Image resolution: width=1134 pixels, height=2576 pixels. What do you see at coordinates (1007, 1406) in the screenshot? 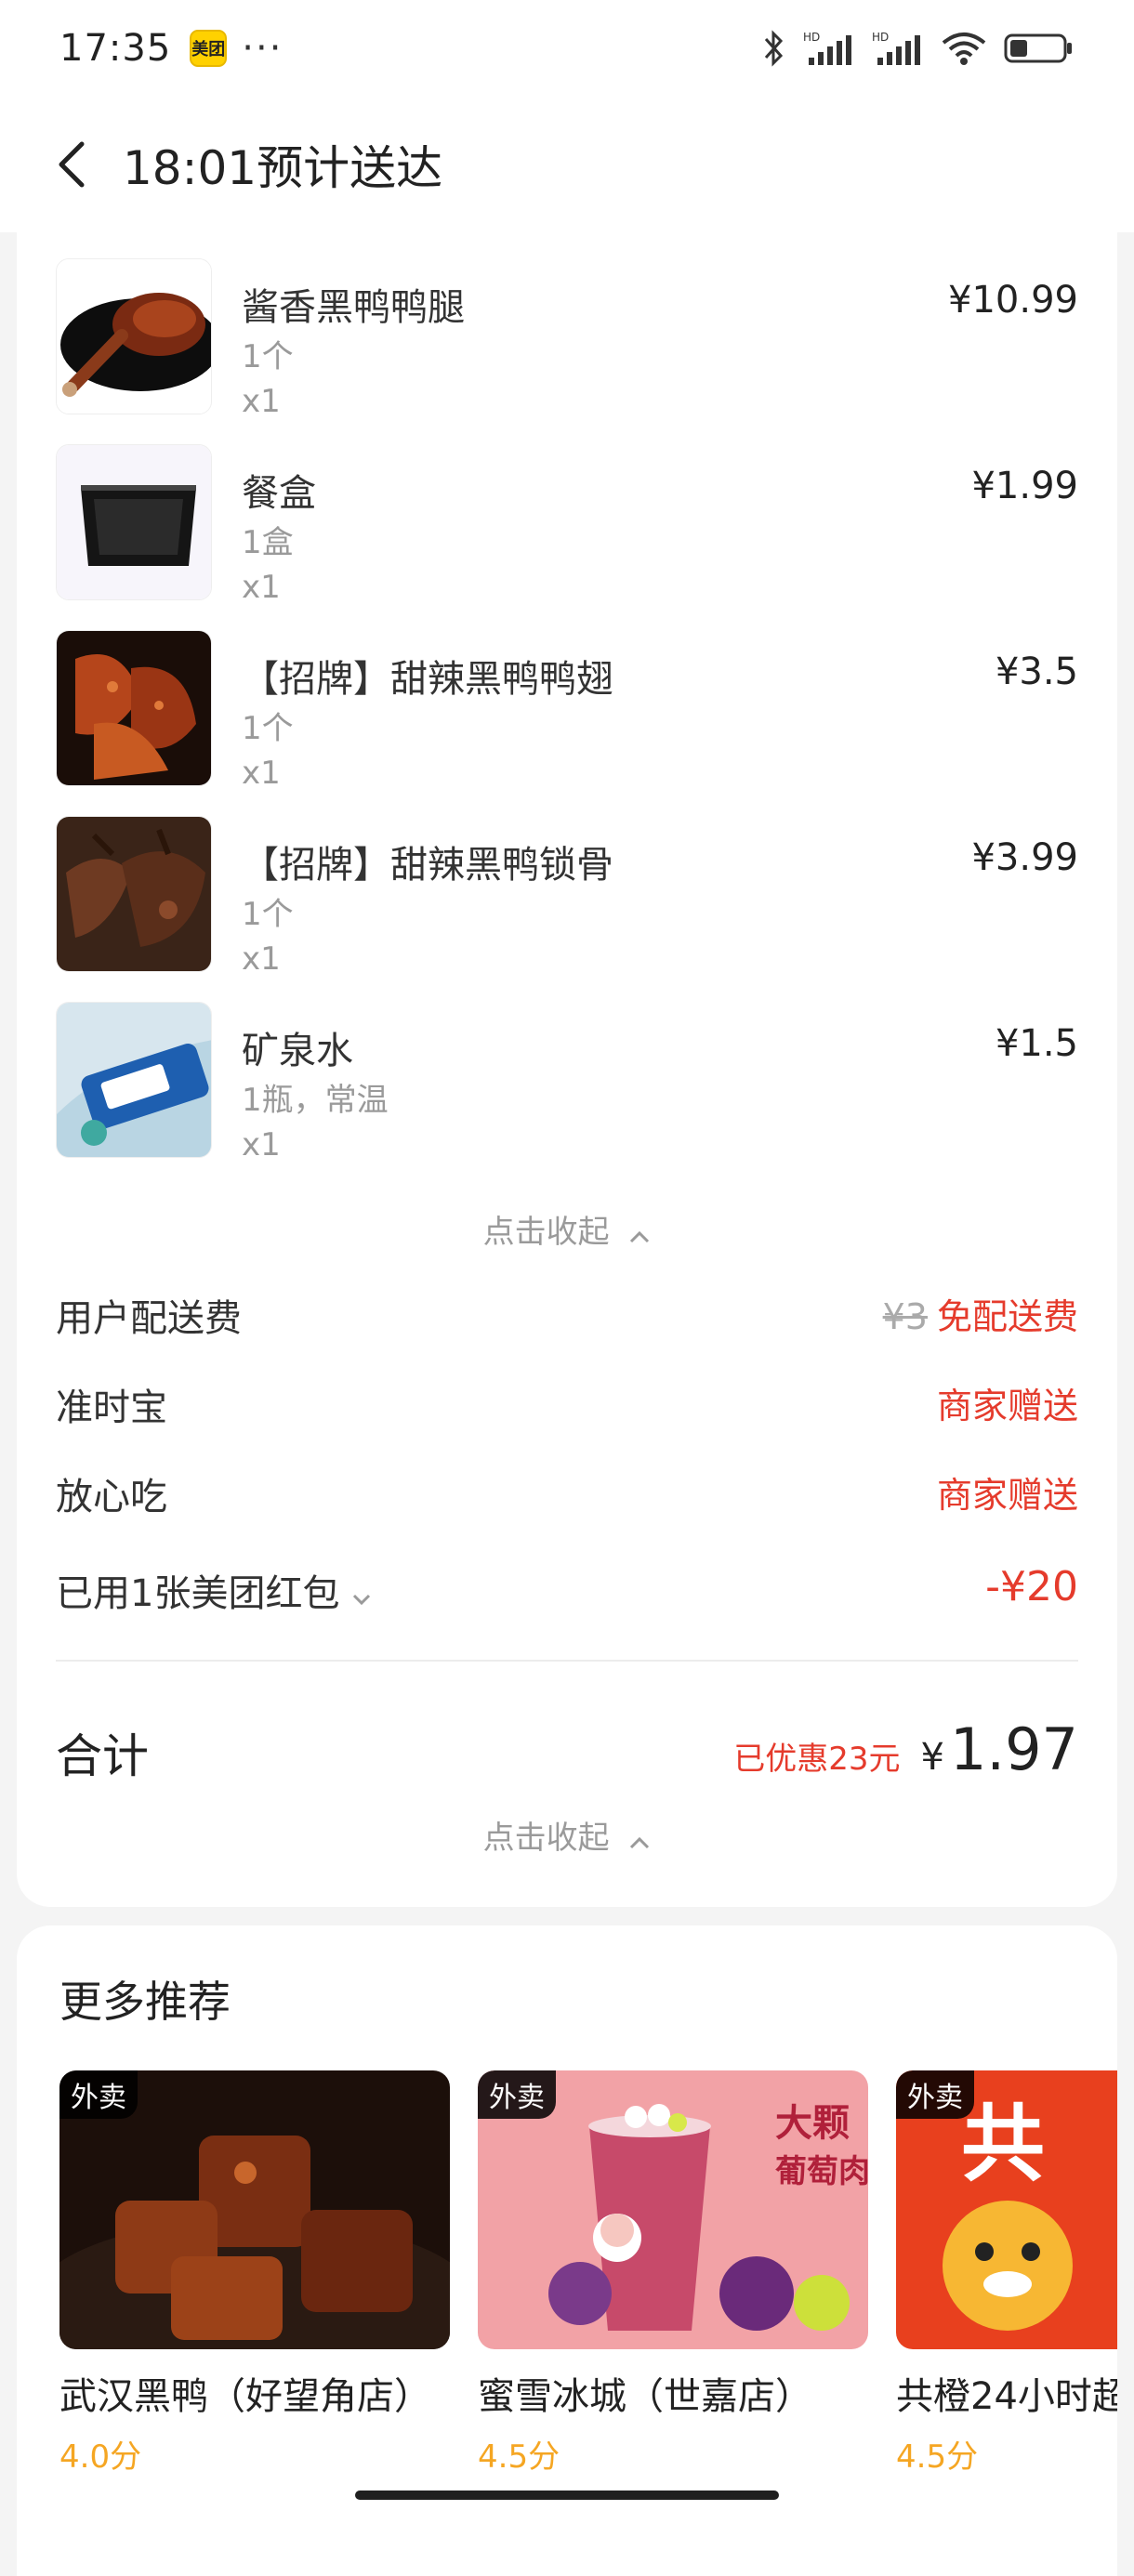
I see `ontime-value: 商家赠送` at bounding box center [1007, 1406].